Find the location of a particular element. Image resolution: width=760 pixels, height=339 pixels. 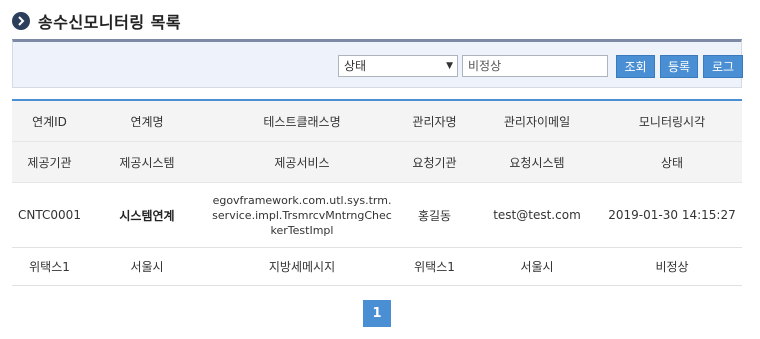

page-title: 송수신모니터링 목록 is located at coordinates (110, 22).